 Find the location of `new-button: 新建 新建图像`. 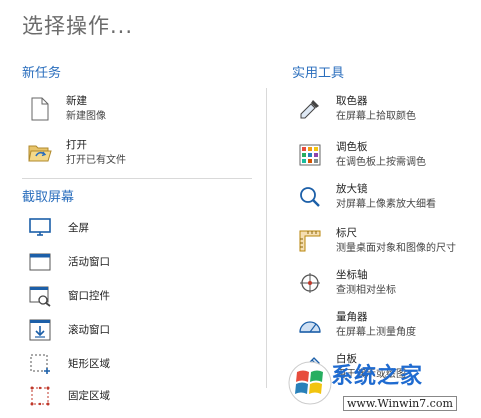

new-button: 新建 新建图像 is located at coordinates (67, 109).